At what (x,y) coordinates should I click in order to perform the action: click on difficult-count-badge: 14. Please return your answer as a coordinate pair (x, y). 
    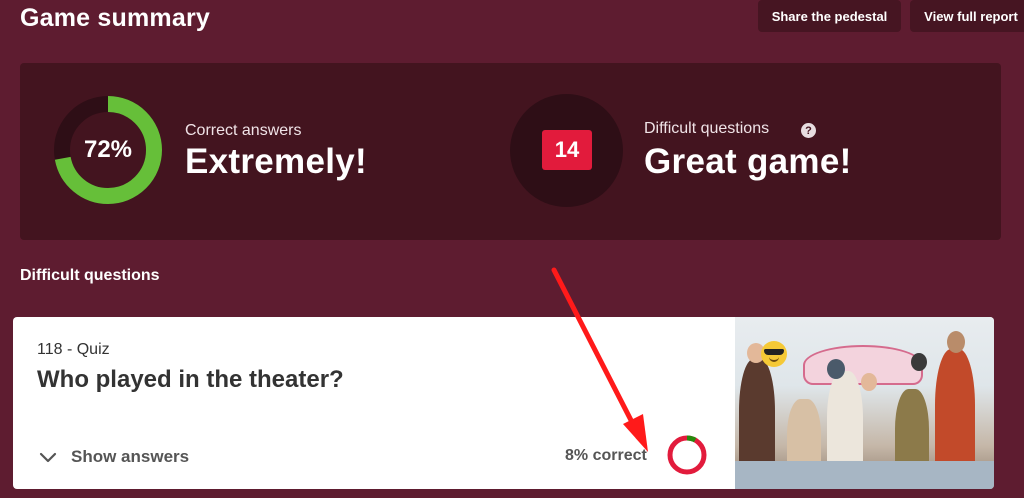
    Looking at the image, I should click on (567, 150).